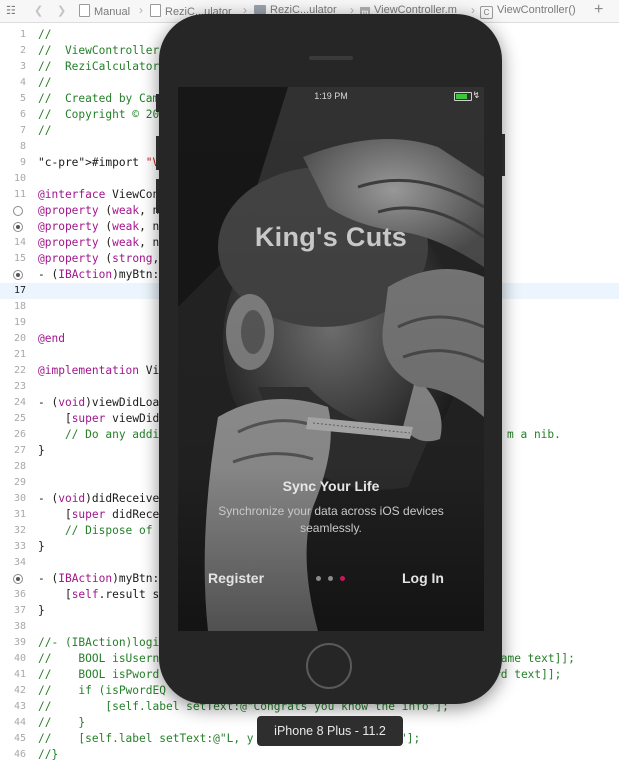 This screenshot has width=619, height=763. I want to click on login-button: Log In, so click(423, 578).